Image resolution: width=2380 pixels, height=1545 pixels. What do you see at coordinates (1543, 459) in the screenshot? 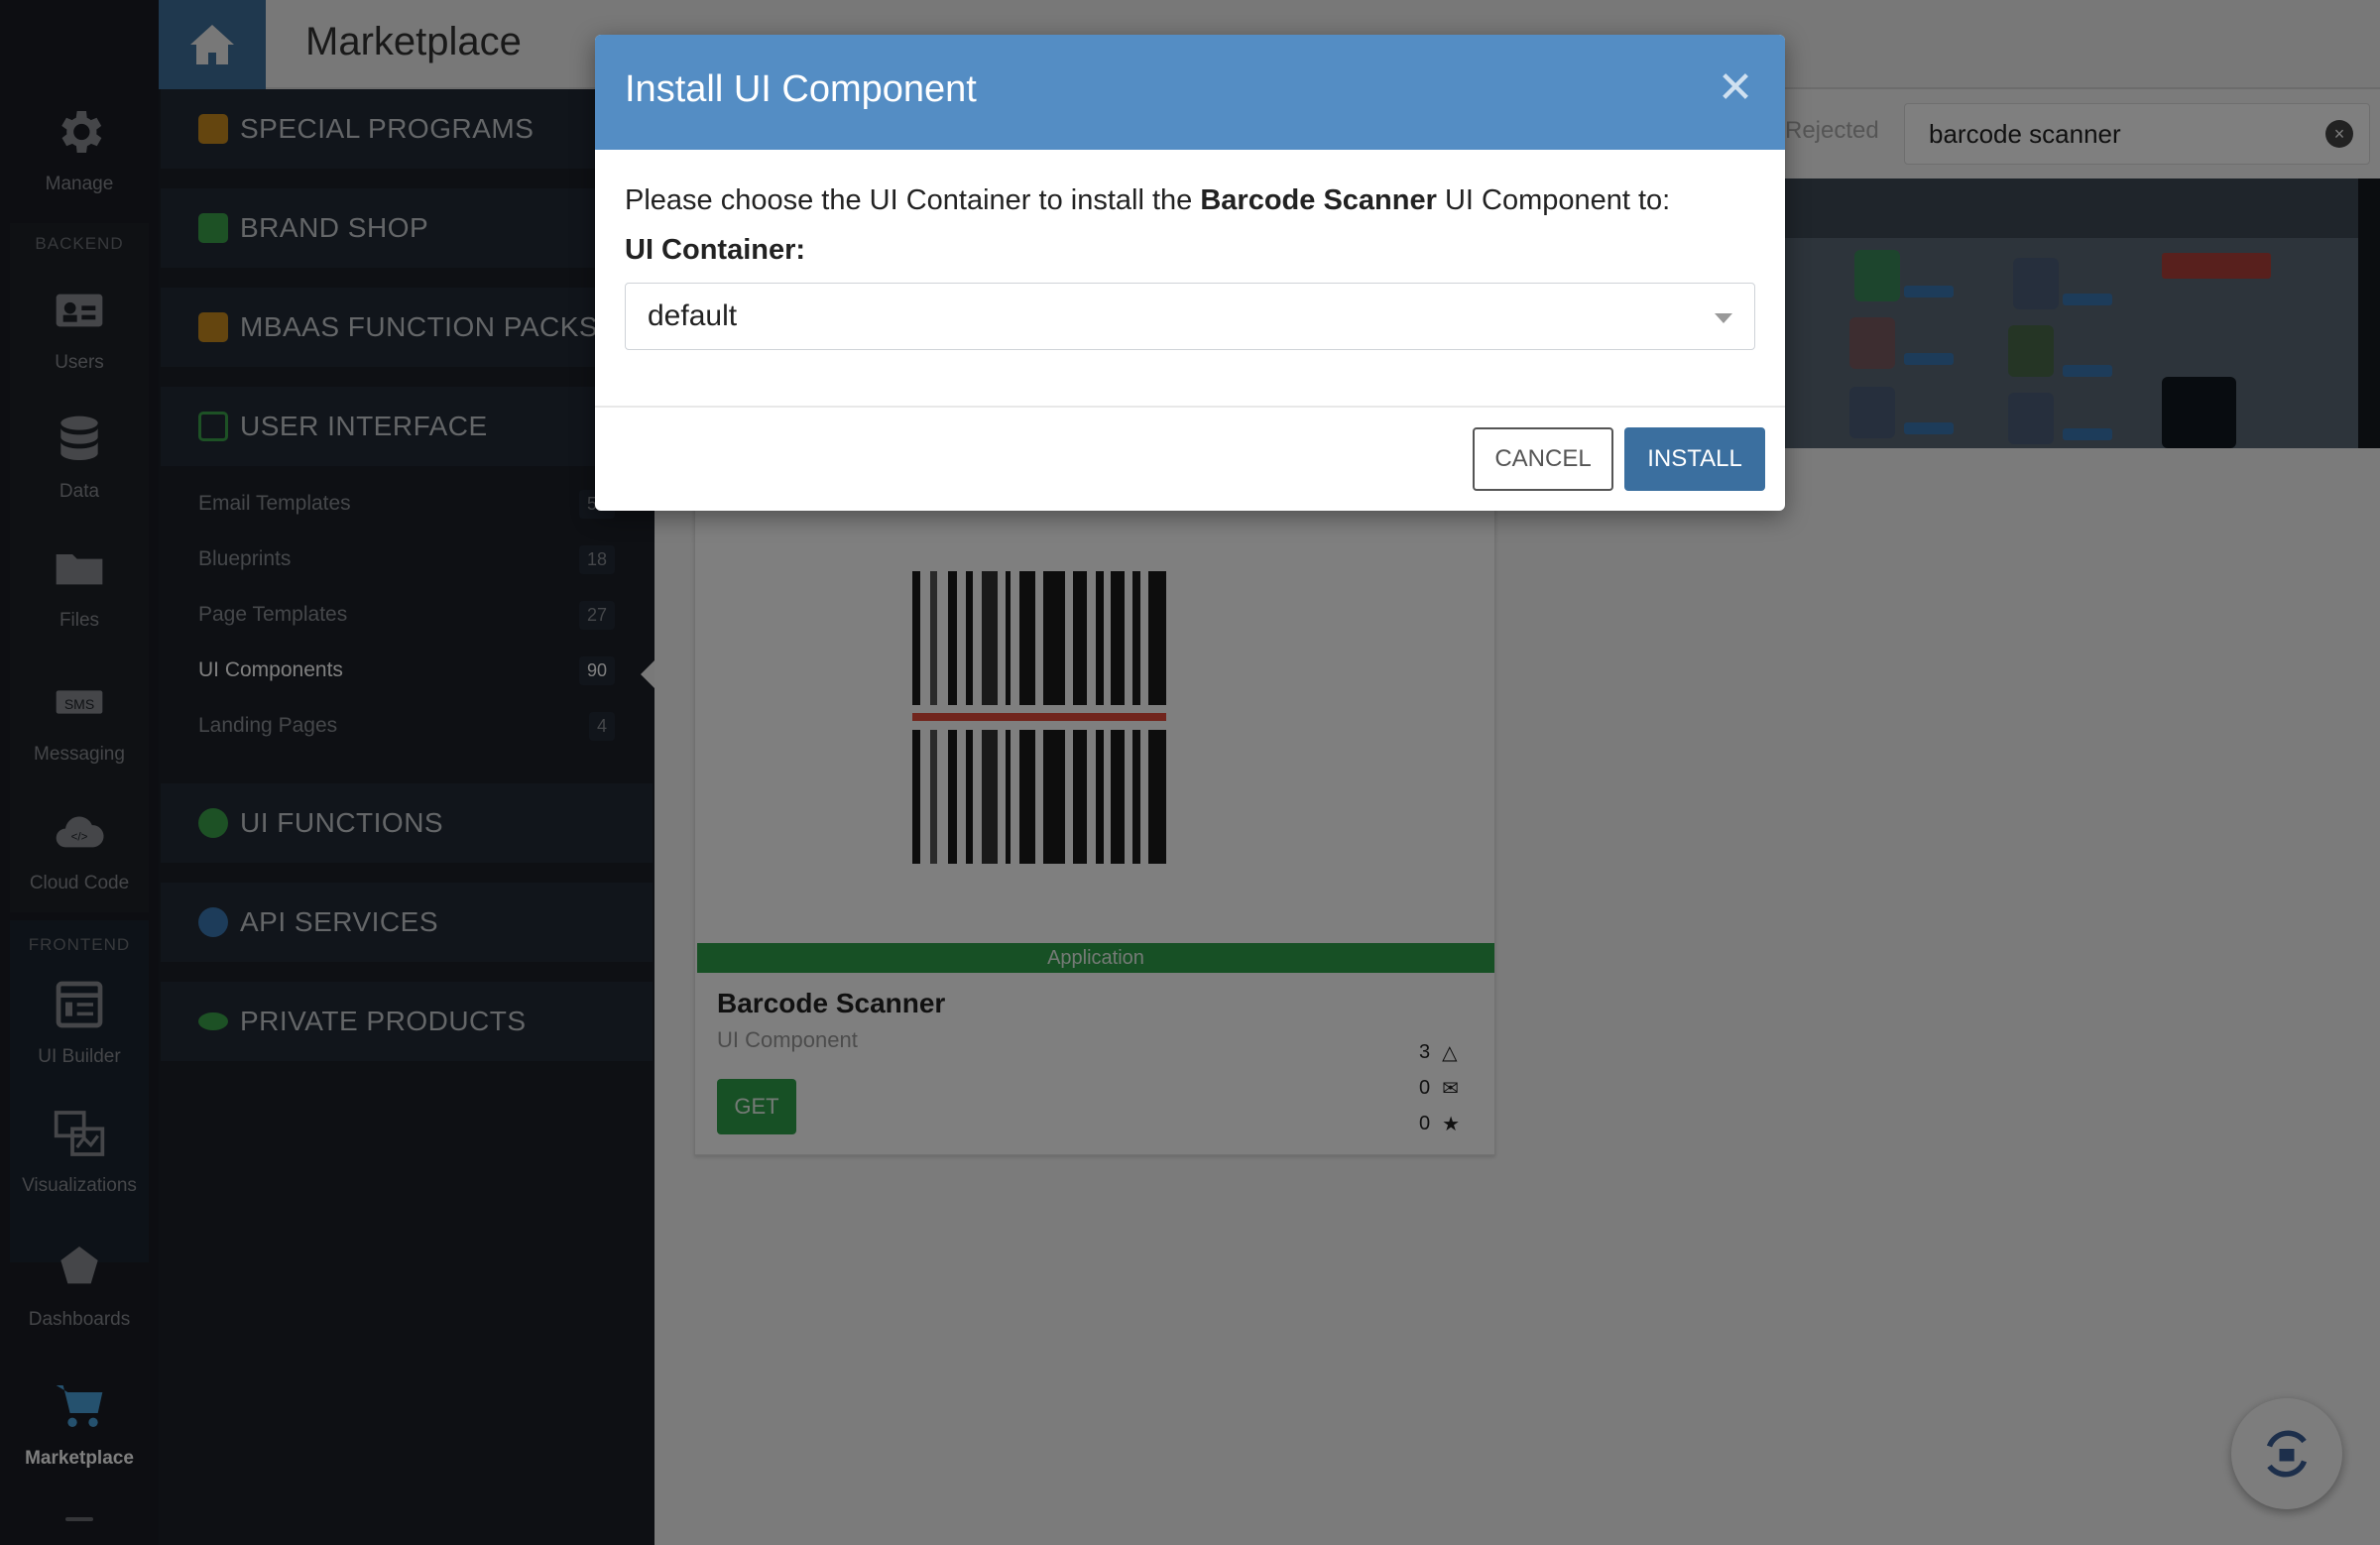
I see `cancel-button: CANCEL` at bounding box center [1543, 459].